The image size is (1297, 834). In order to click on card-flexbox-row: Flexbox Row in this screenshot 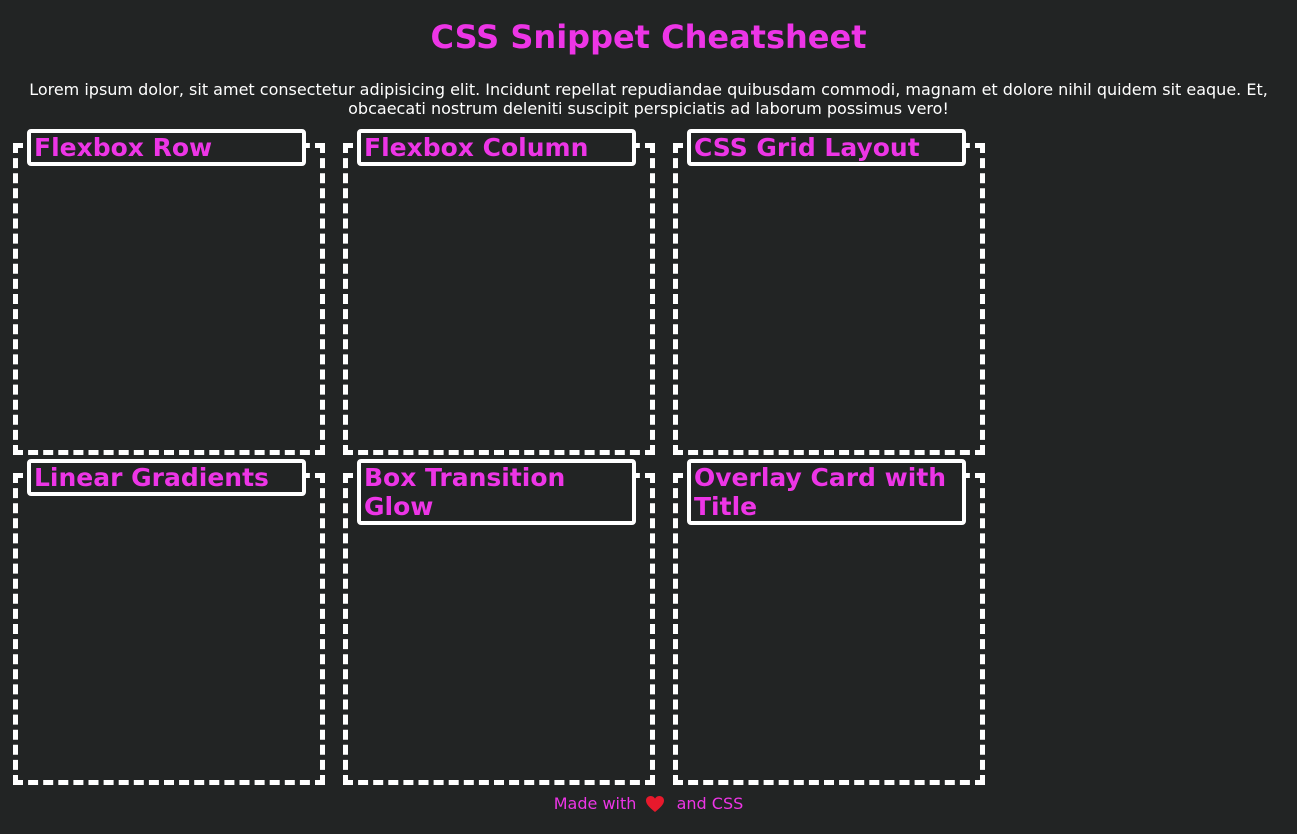, I will do `click(169, 292)`.